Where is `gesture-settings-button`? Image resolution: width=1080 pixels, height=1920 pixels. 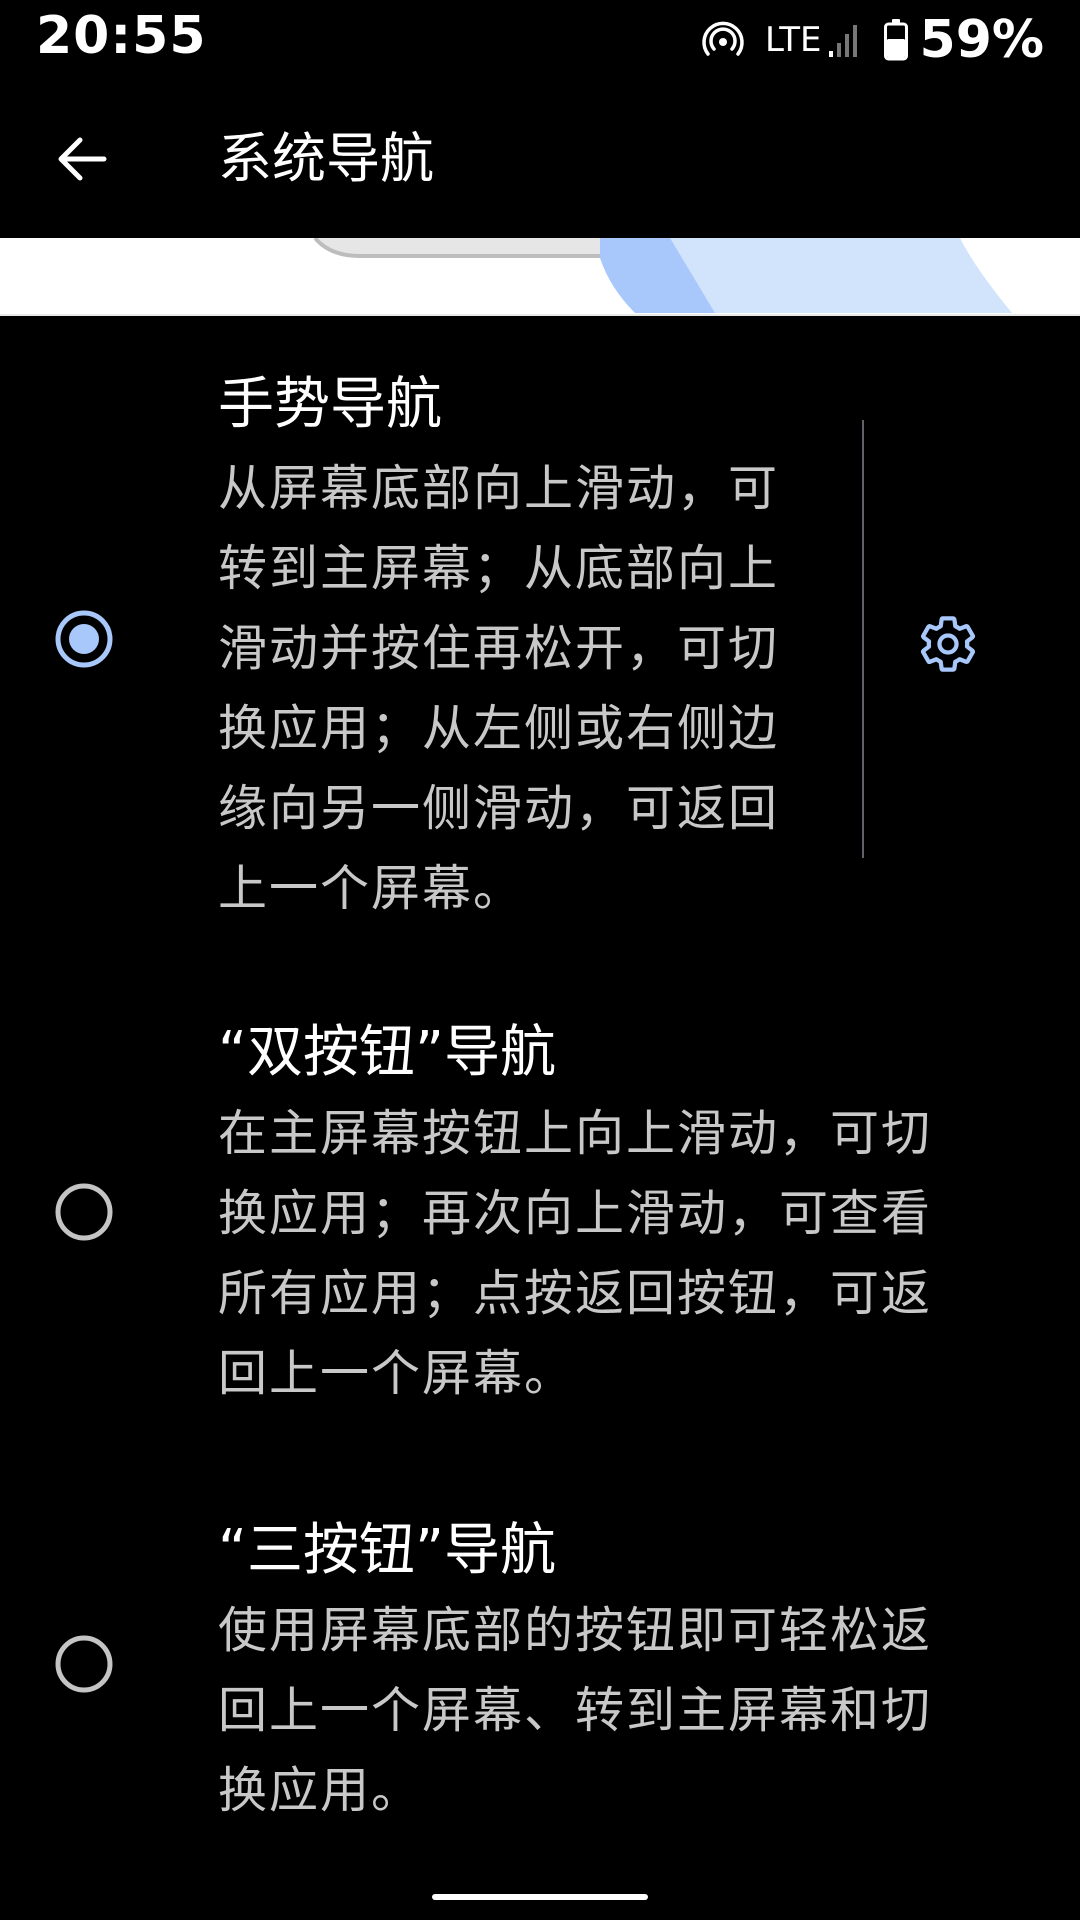
gesture-settings-button is located at coordinates (948, 644).